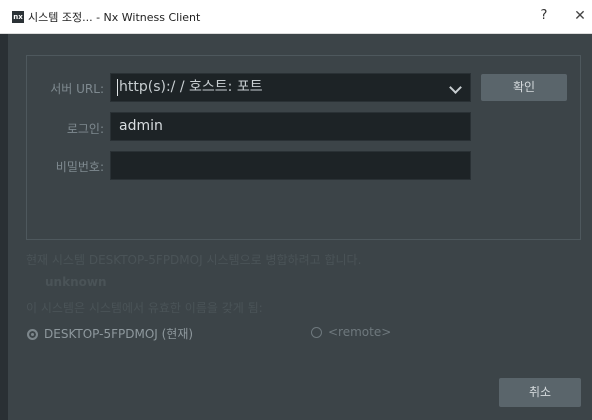 The width and height of the screenshot is (592, 420). What do you see at coordinates (144, 308) in the screenshot?
I see `system-name-question: 이 시스템은 시스템에서 유효한 이름을 갖게 됨:` at bounding box center [144, 308].